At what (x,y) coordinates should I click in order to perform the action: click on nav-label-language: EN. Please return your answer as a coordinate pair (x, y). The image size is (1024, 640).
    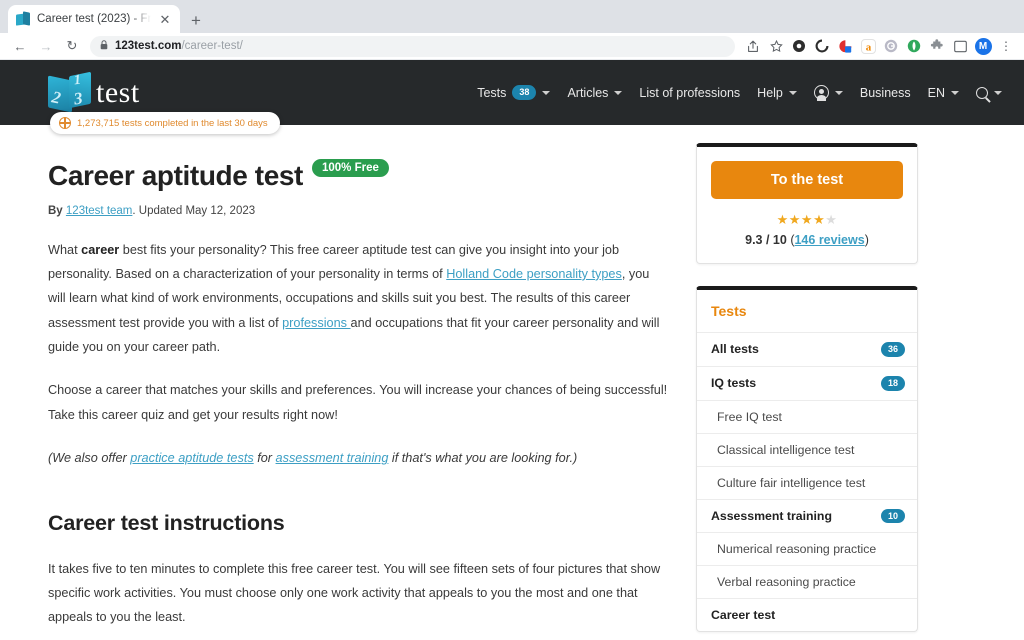
    Looking at the image, I should click on (936, 92).